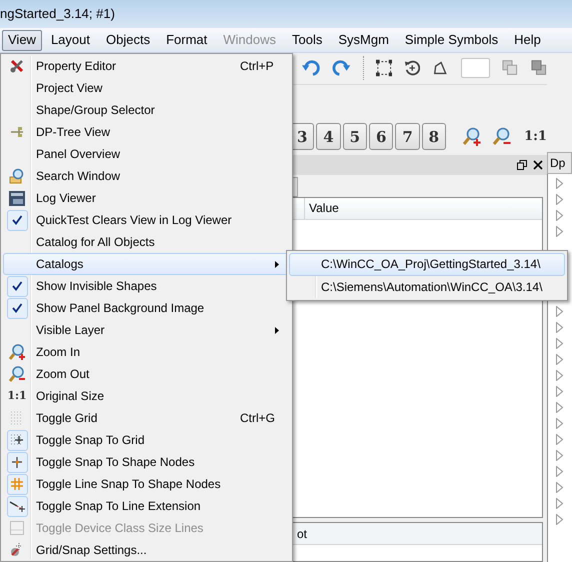 Image resolution: width=572 pixels, height=562 pixels. I want to click on menu-item: Search Window, so click(146, 176).